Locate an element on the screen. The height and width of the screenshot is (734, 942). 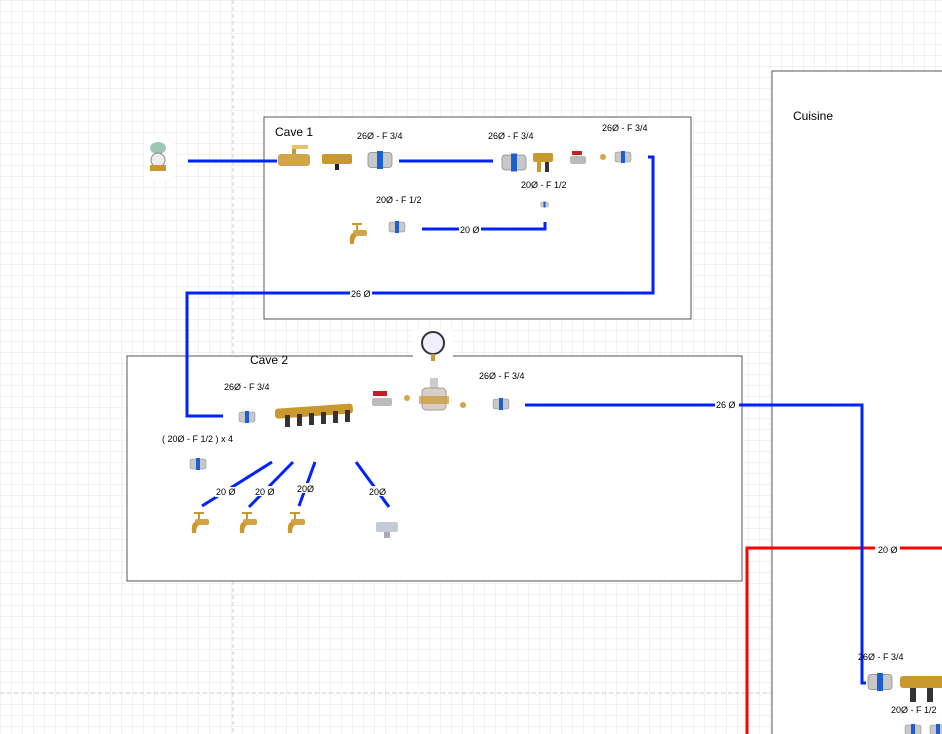
pressure-gauge-icon is located at coordinates (433, 346).